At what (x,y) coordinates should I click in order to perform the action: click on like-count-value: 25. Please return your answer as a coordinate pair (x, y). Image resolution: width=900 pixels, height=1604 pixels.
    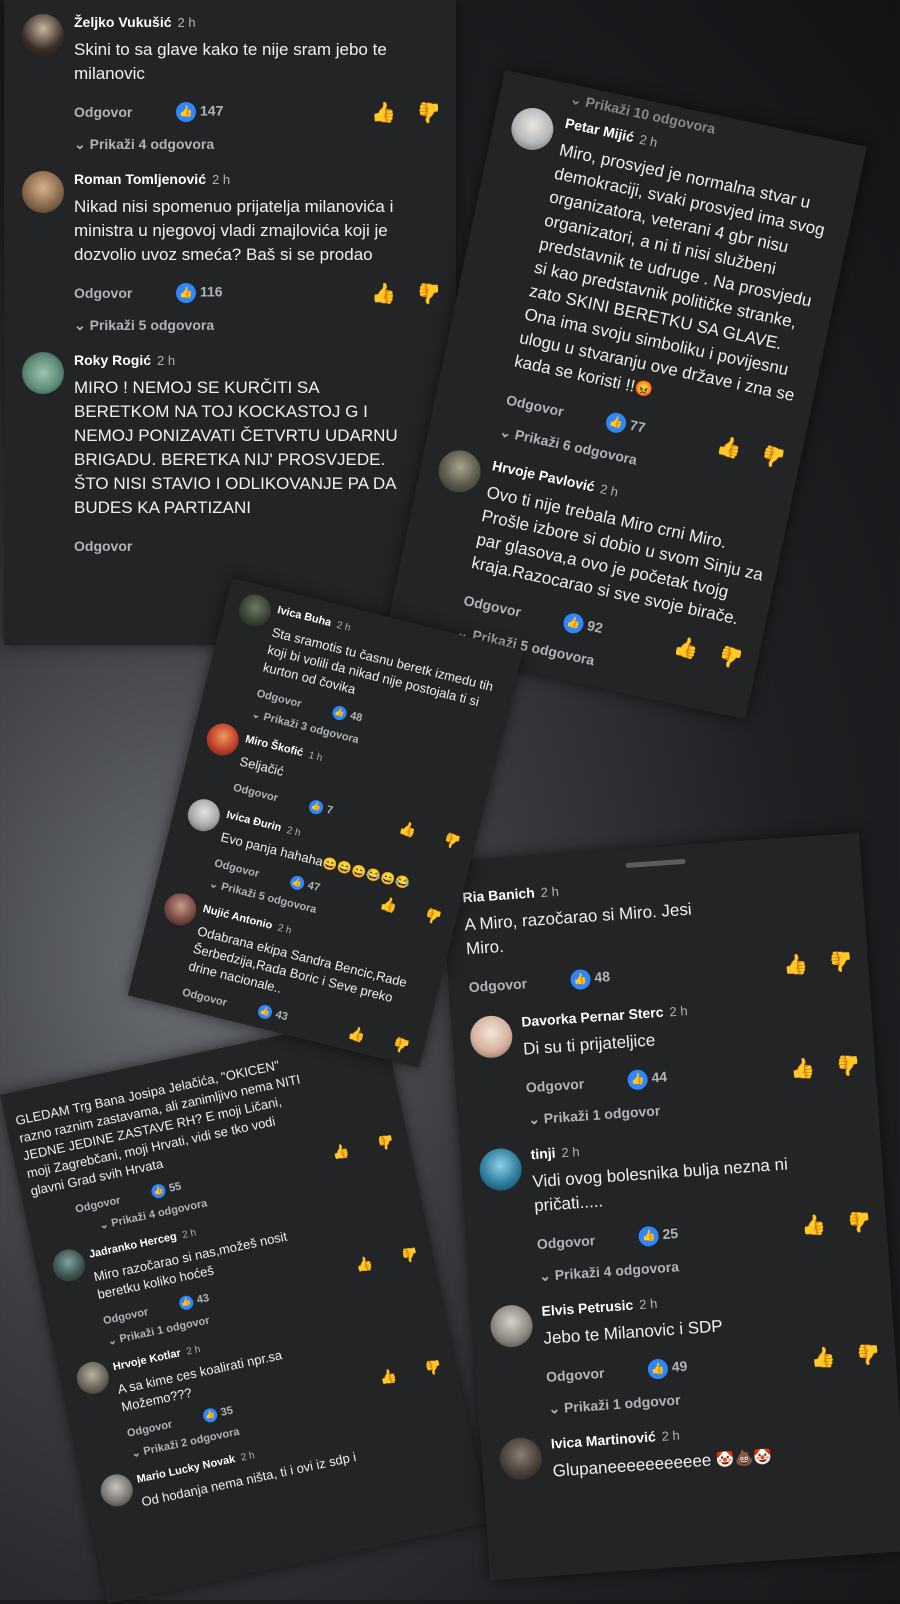
    Looking at the image, I should click on (670, 1234).